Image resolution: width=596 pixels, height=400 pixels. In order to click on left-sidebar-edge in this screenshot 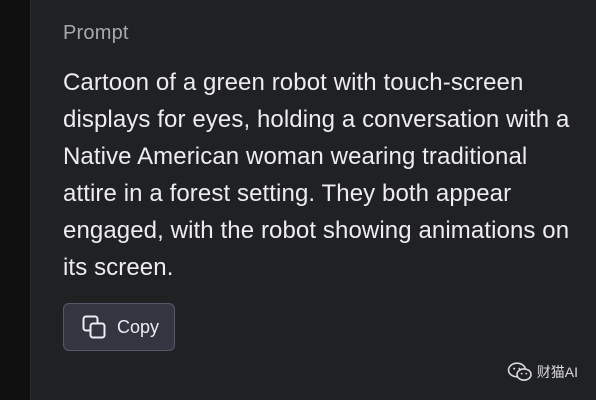, I will do `click(15, 200)`.